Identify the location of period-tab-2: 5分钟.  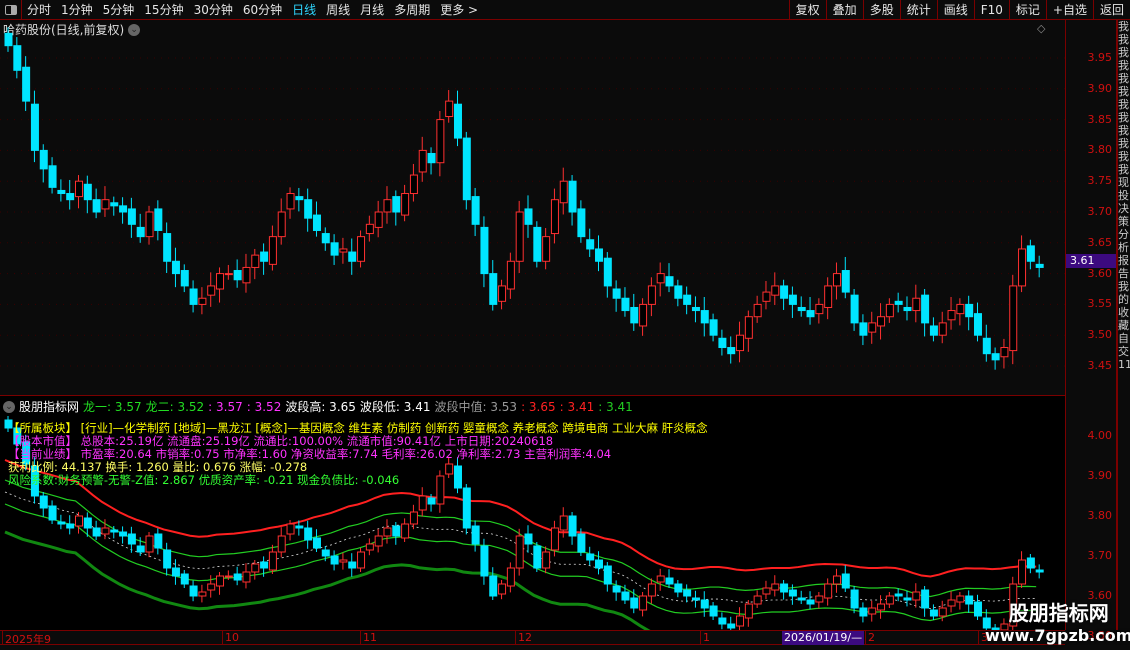
(119, 9).